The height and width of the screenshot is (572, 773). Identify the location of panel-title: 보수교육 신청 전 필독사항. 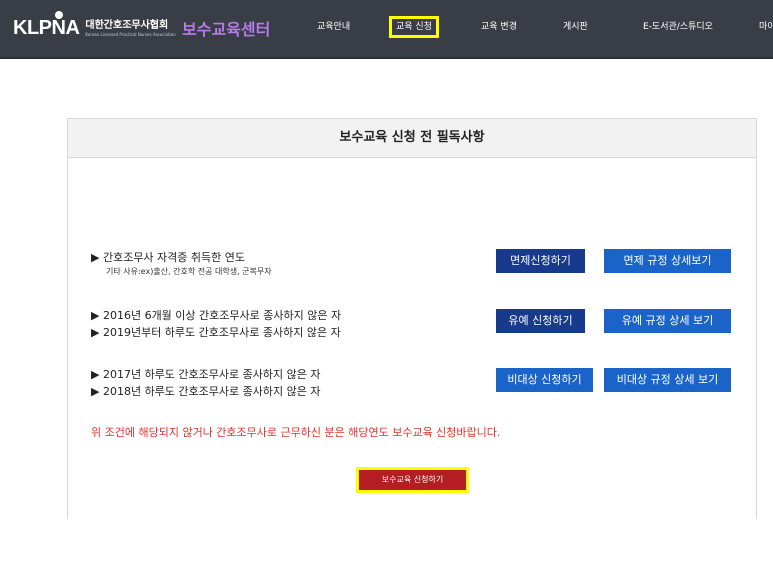
(412, 138).